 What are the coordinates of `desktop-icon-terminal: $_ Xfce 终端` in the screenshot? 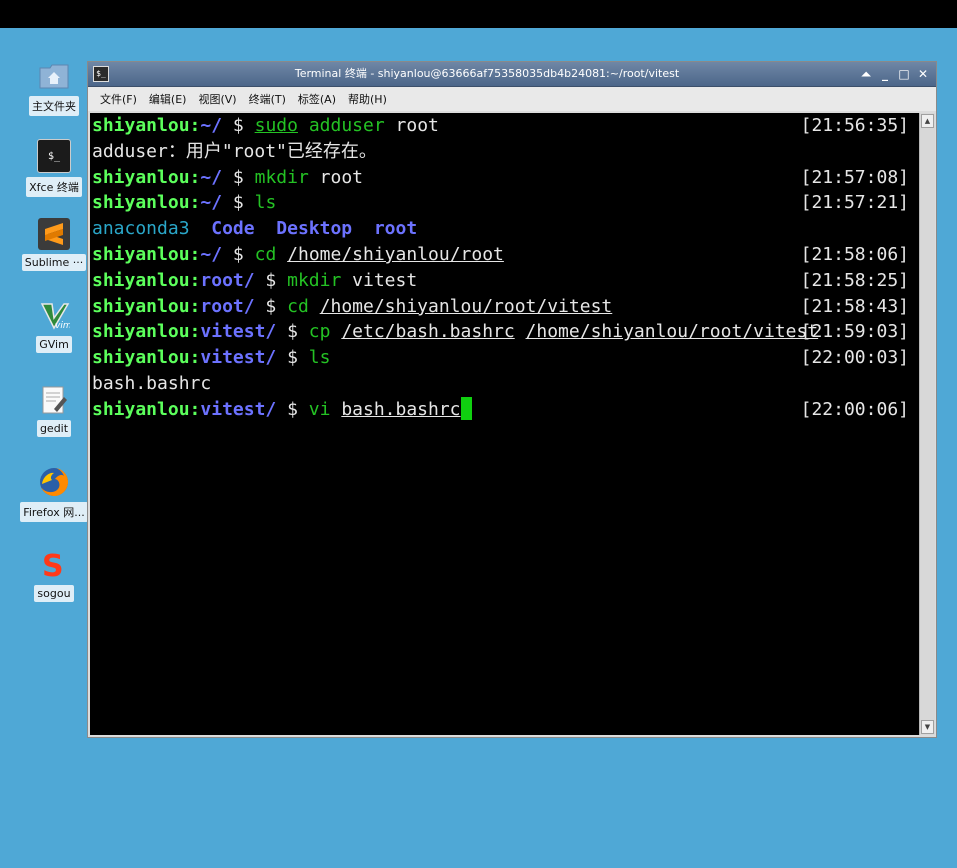 It's located at (54, 168).